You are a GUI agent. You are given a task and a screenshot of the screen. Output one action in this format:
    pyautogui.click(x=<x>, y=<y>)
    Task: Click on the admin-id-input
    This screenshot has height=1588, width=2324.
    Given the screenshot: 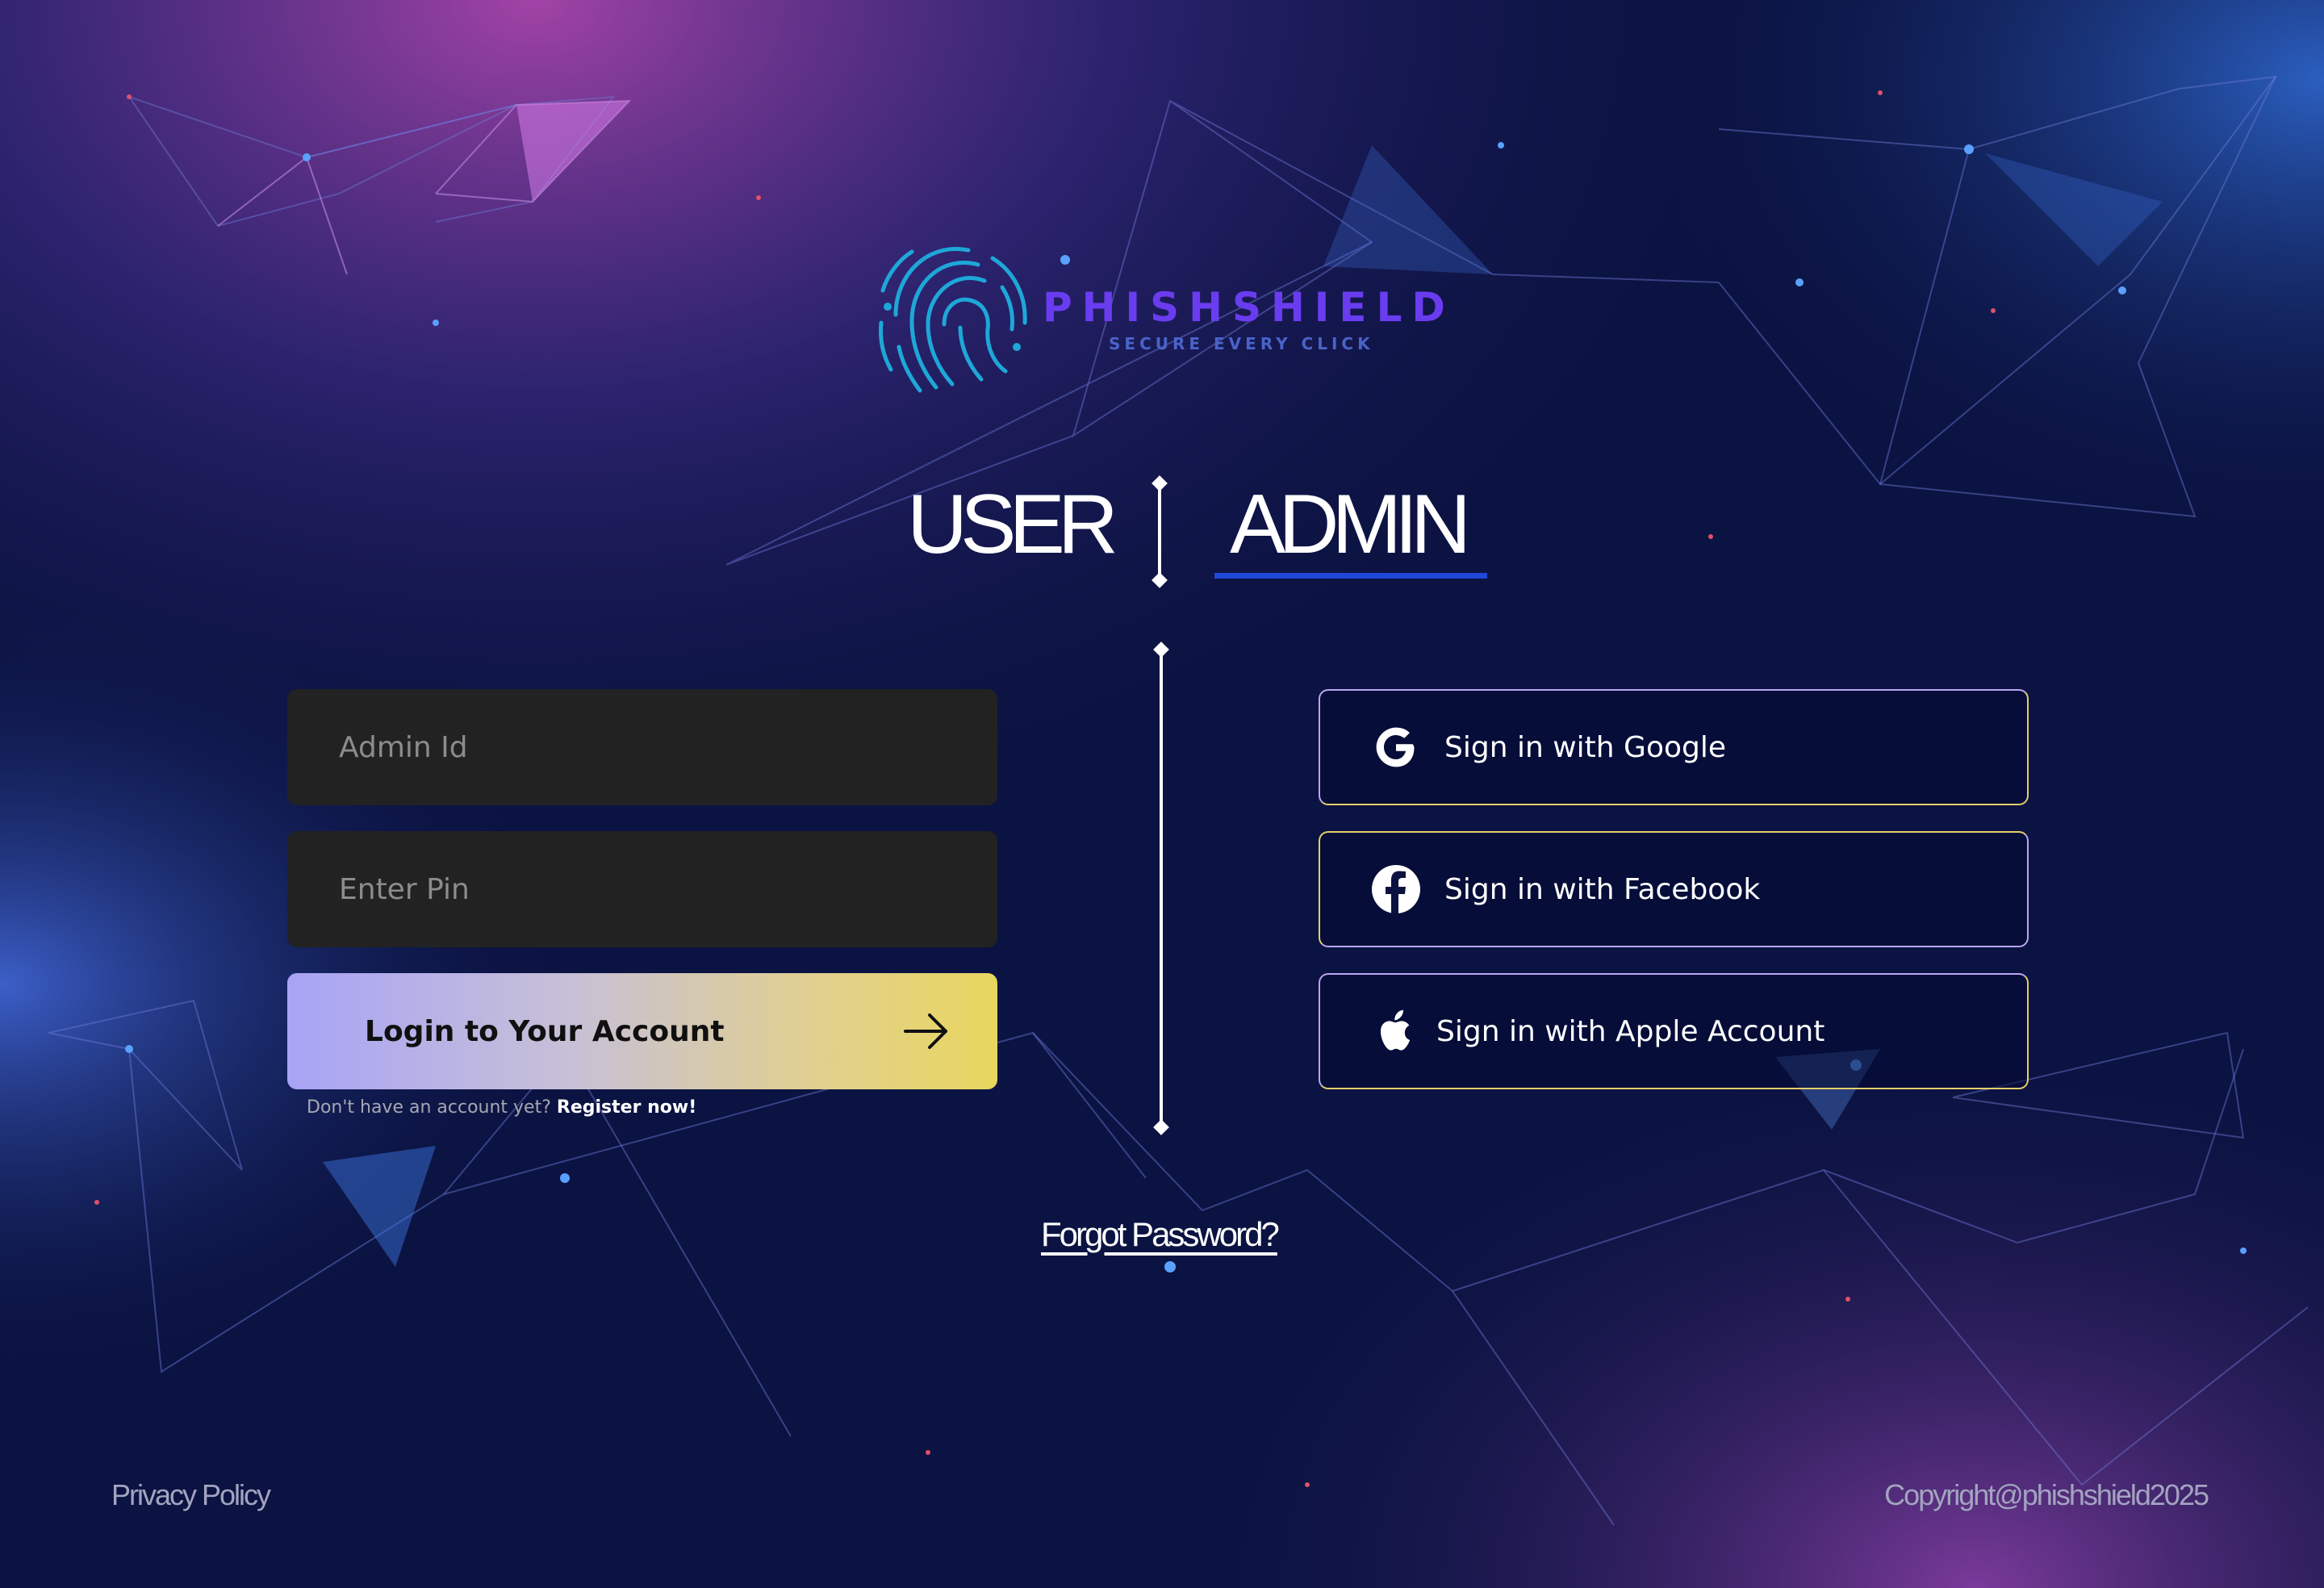 What is the action you would take?
    pyautogui.click(x=642, y=747)
    